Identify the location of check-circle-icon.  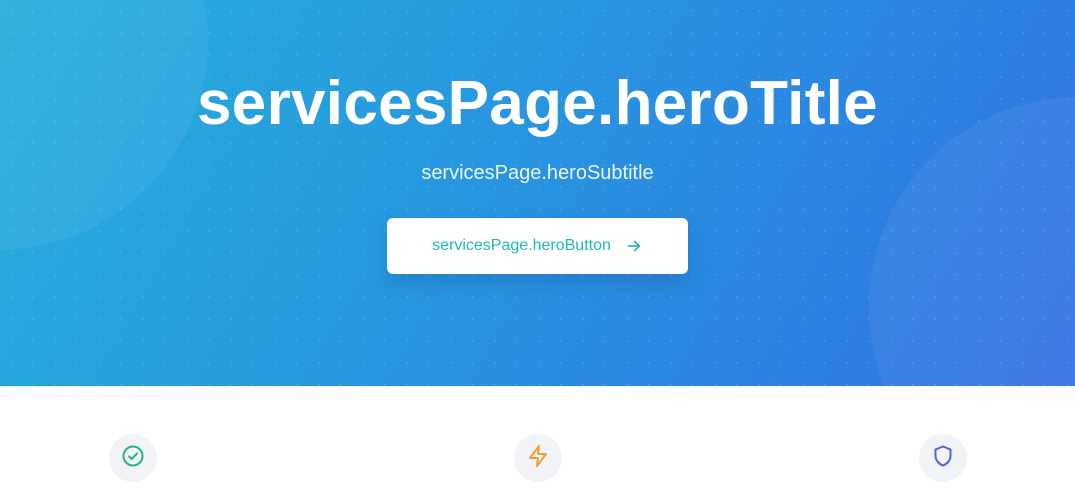
(133, 458).